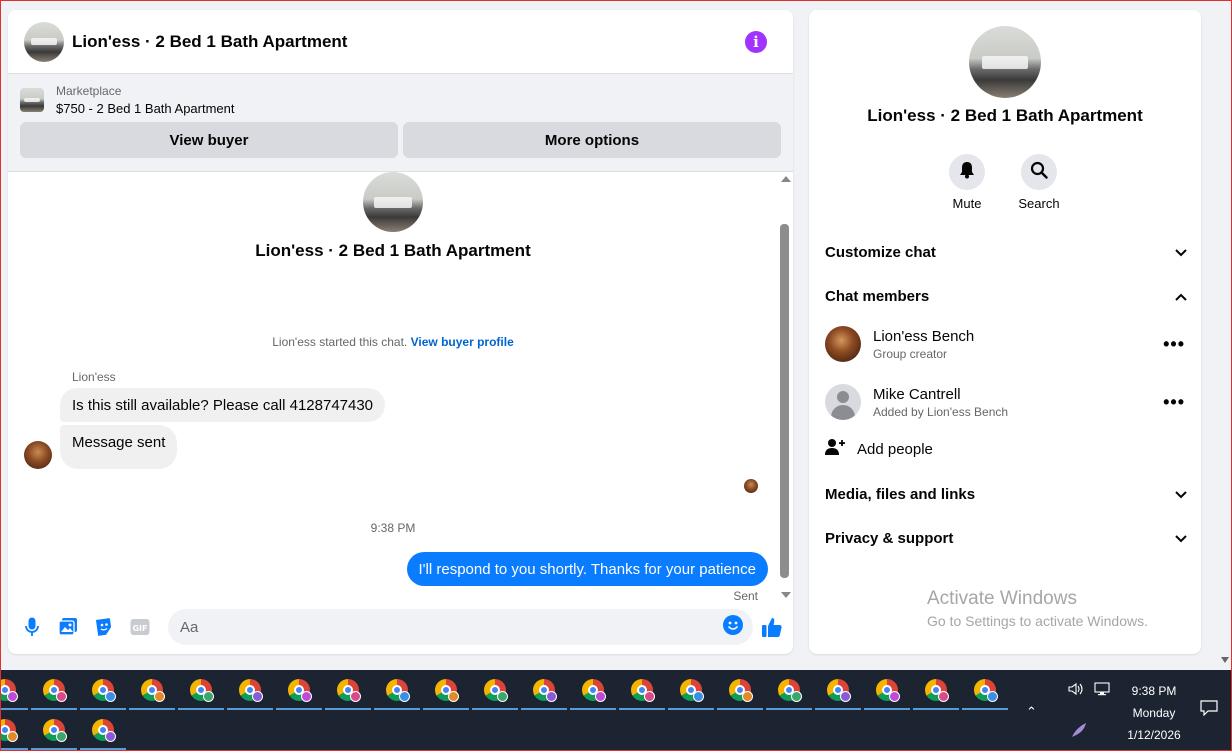 Image resolution: width=1232 pixels, height=751 pixels. What do you see at coordinates (1225, 660) in the screenshot?
I see `page-scroll-down-arrow` at bounding box center [1225, 660].